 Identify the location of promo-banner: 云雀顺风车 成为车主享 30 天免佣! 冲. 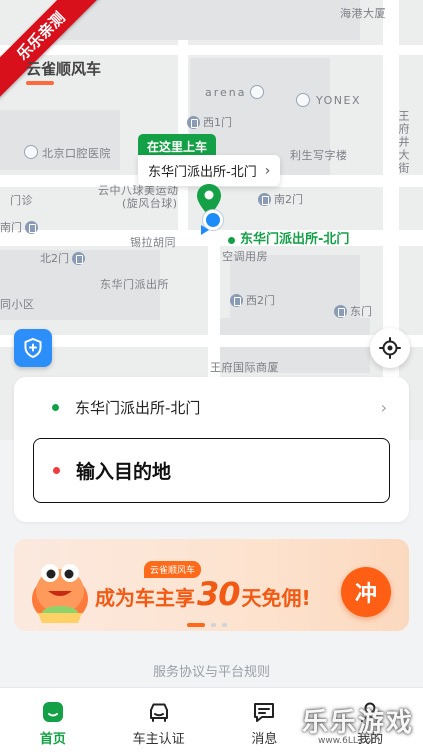
(211, 585).